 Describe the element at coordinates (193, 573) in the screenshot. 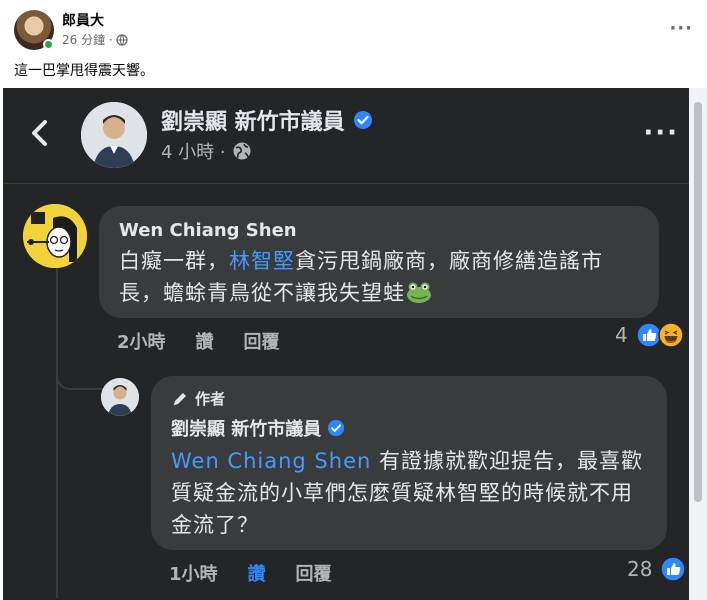

I see `reply-time: 1小時` at that location.